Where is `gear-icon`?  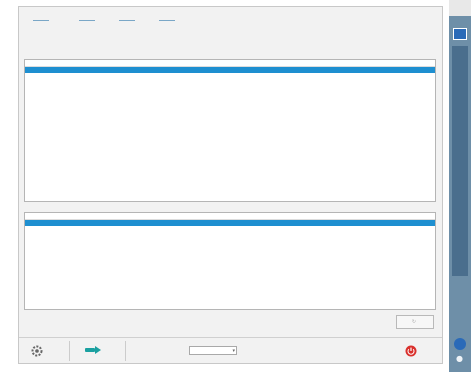 gear-icon is located at coordinates (37, 351).